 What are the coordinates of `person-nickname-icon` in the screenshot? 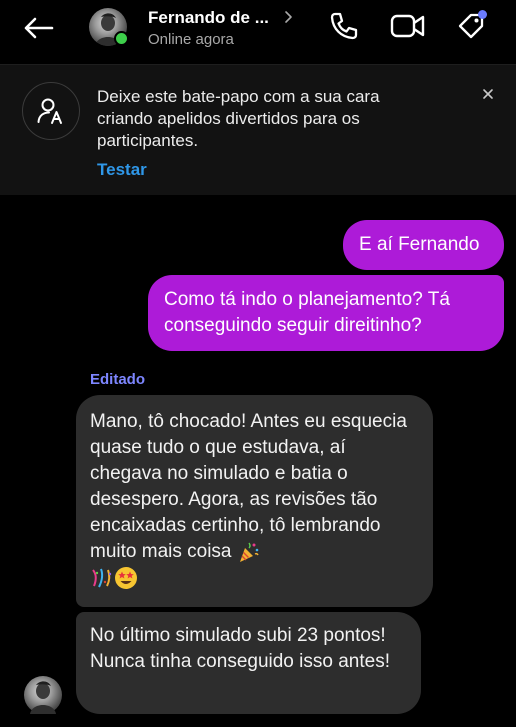 It's located at (49, 111).